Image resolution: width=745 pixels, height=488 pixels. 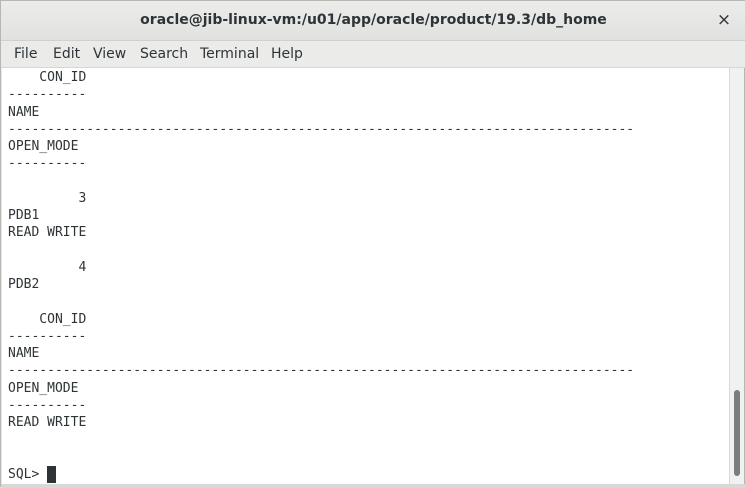 I want to click on terminal-line: PDB2, so click(x=24, y=284).